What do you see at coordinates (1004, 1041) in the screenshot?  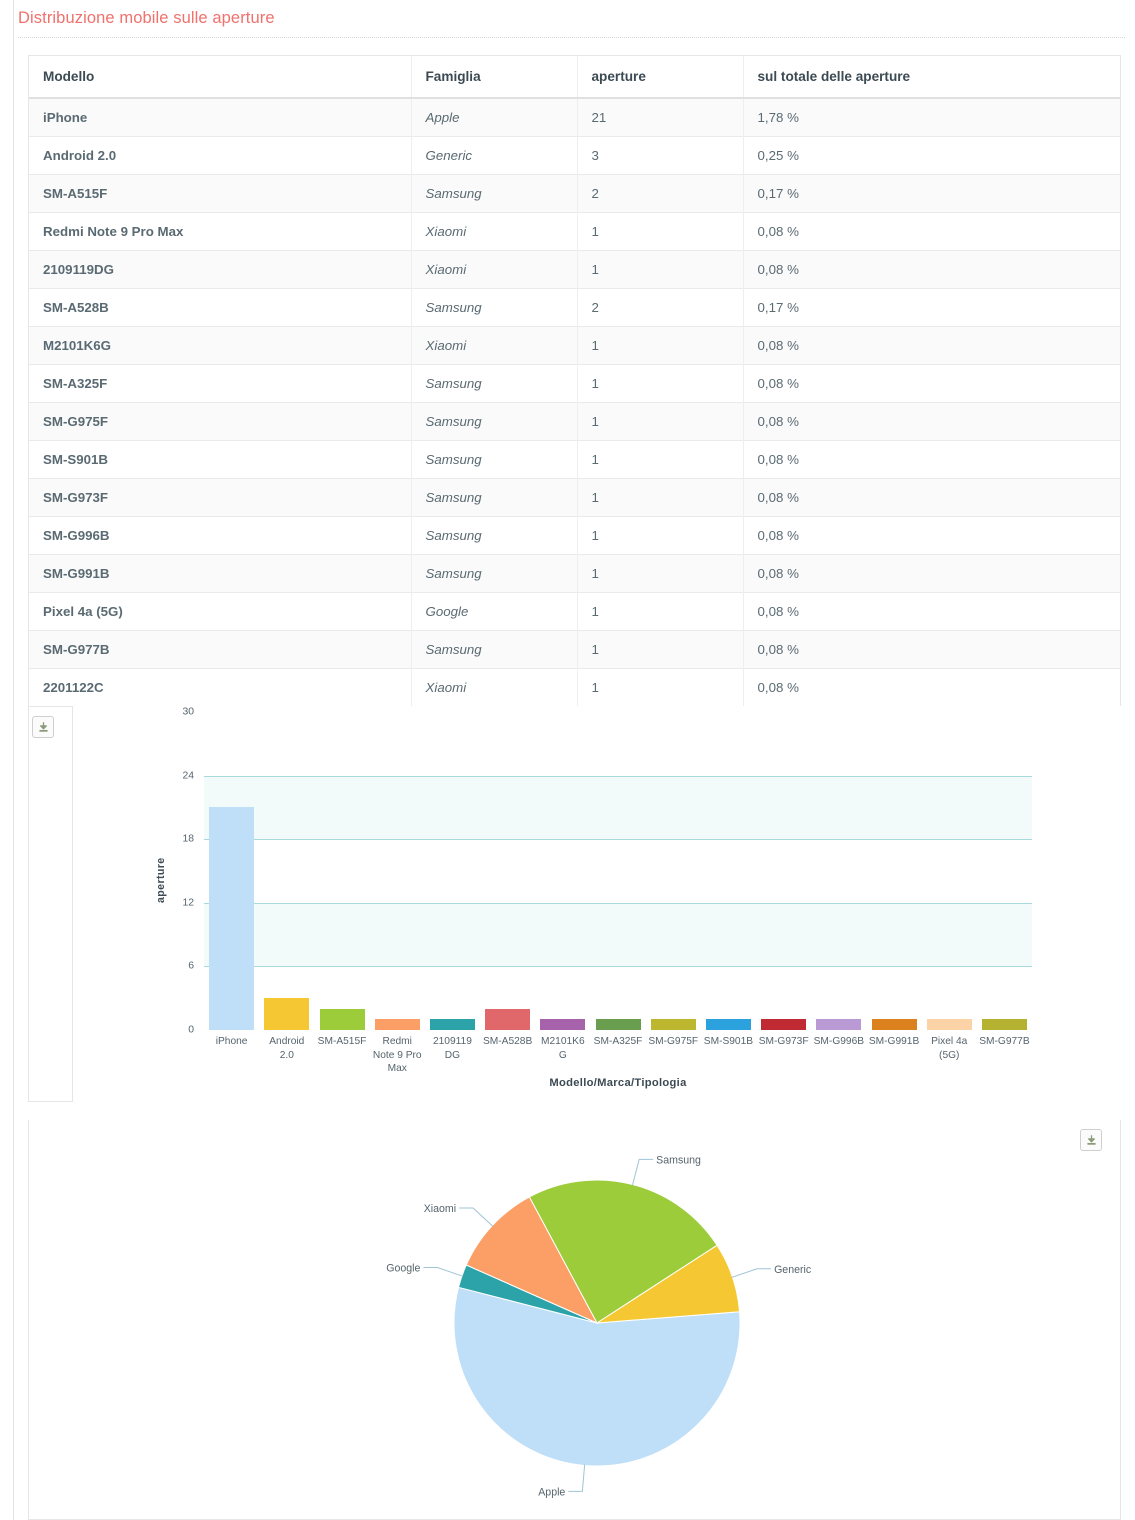 I see `bar-chart-x-tick: SM-G977B` at bounding box center [1004, 1041].